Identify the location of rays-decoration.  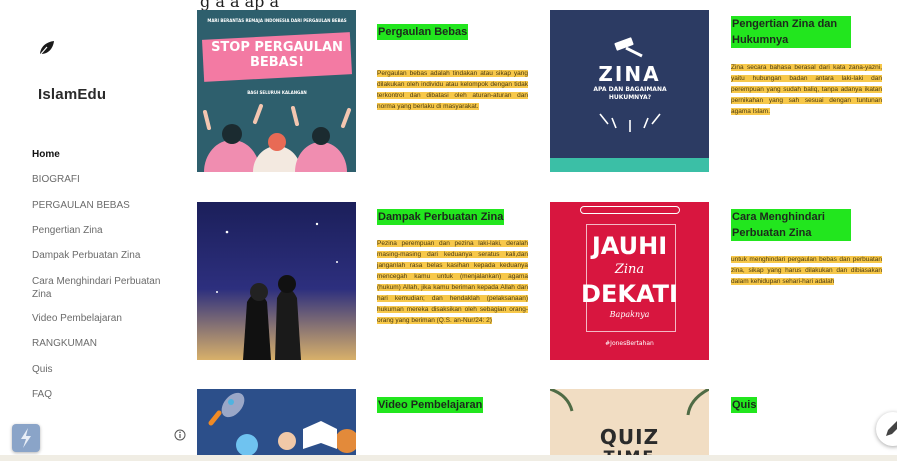
(630, 122).